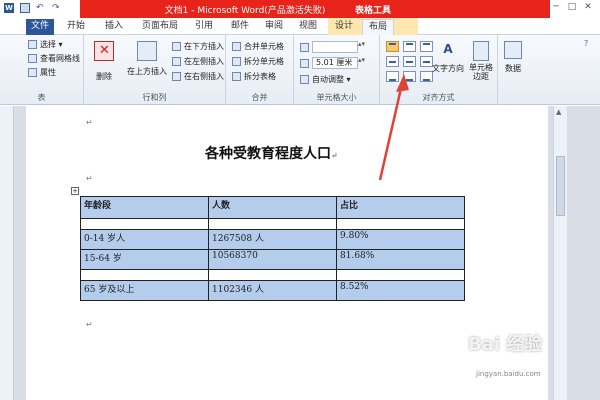 The image size is (600, 400). I want to click on select-button: 选择 ▾, so click(45, 44).